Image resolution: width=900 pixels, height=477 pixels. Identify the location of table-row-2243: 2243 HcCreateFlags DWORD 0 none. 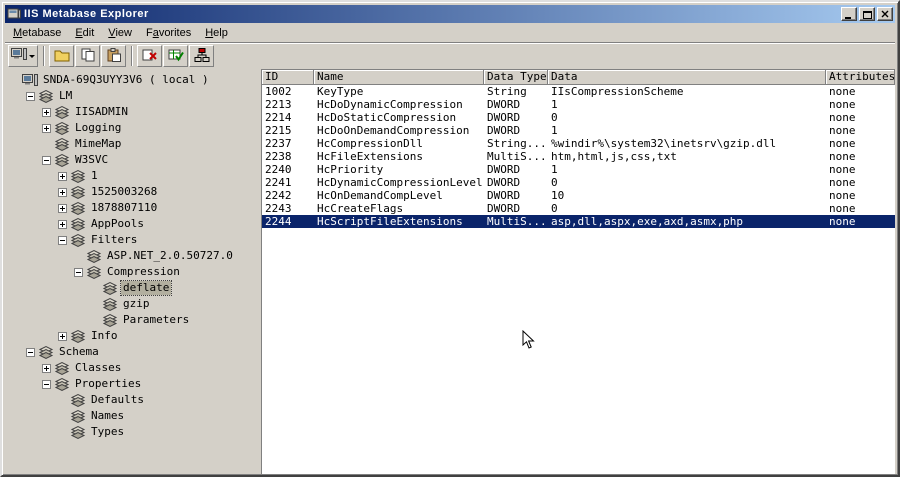
(578, 208).